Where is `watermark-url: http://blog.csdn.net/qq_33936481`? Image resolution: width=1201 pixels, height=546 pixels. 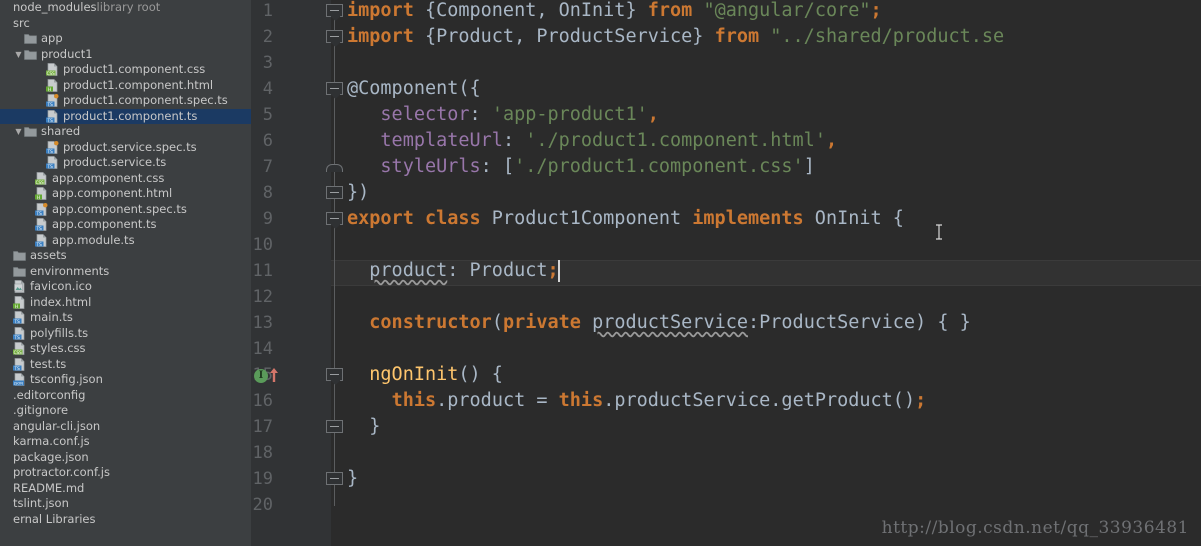
watermark-url: http://blog.csdn.net/qq_33936481 is located at coordinates (1035, 528).